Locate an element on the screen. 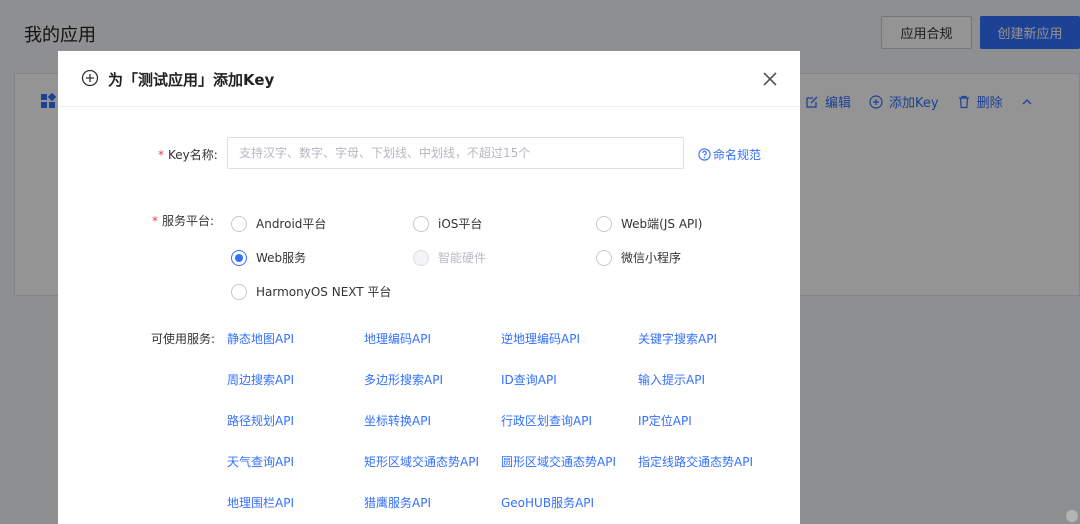  platform-option: 智能硬件 is located at coordinates (449, 257).